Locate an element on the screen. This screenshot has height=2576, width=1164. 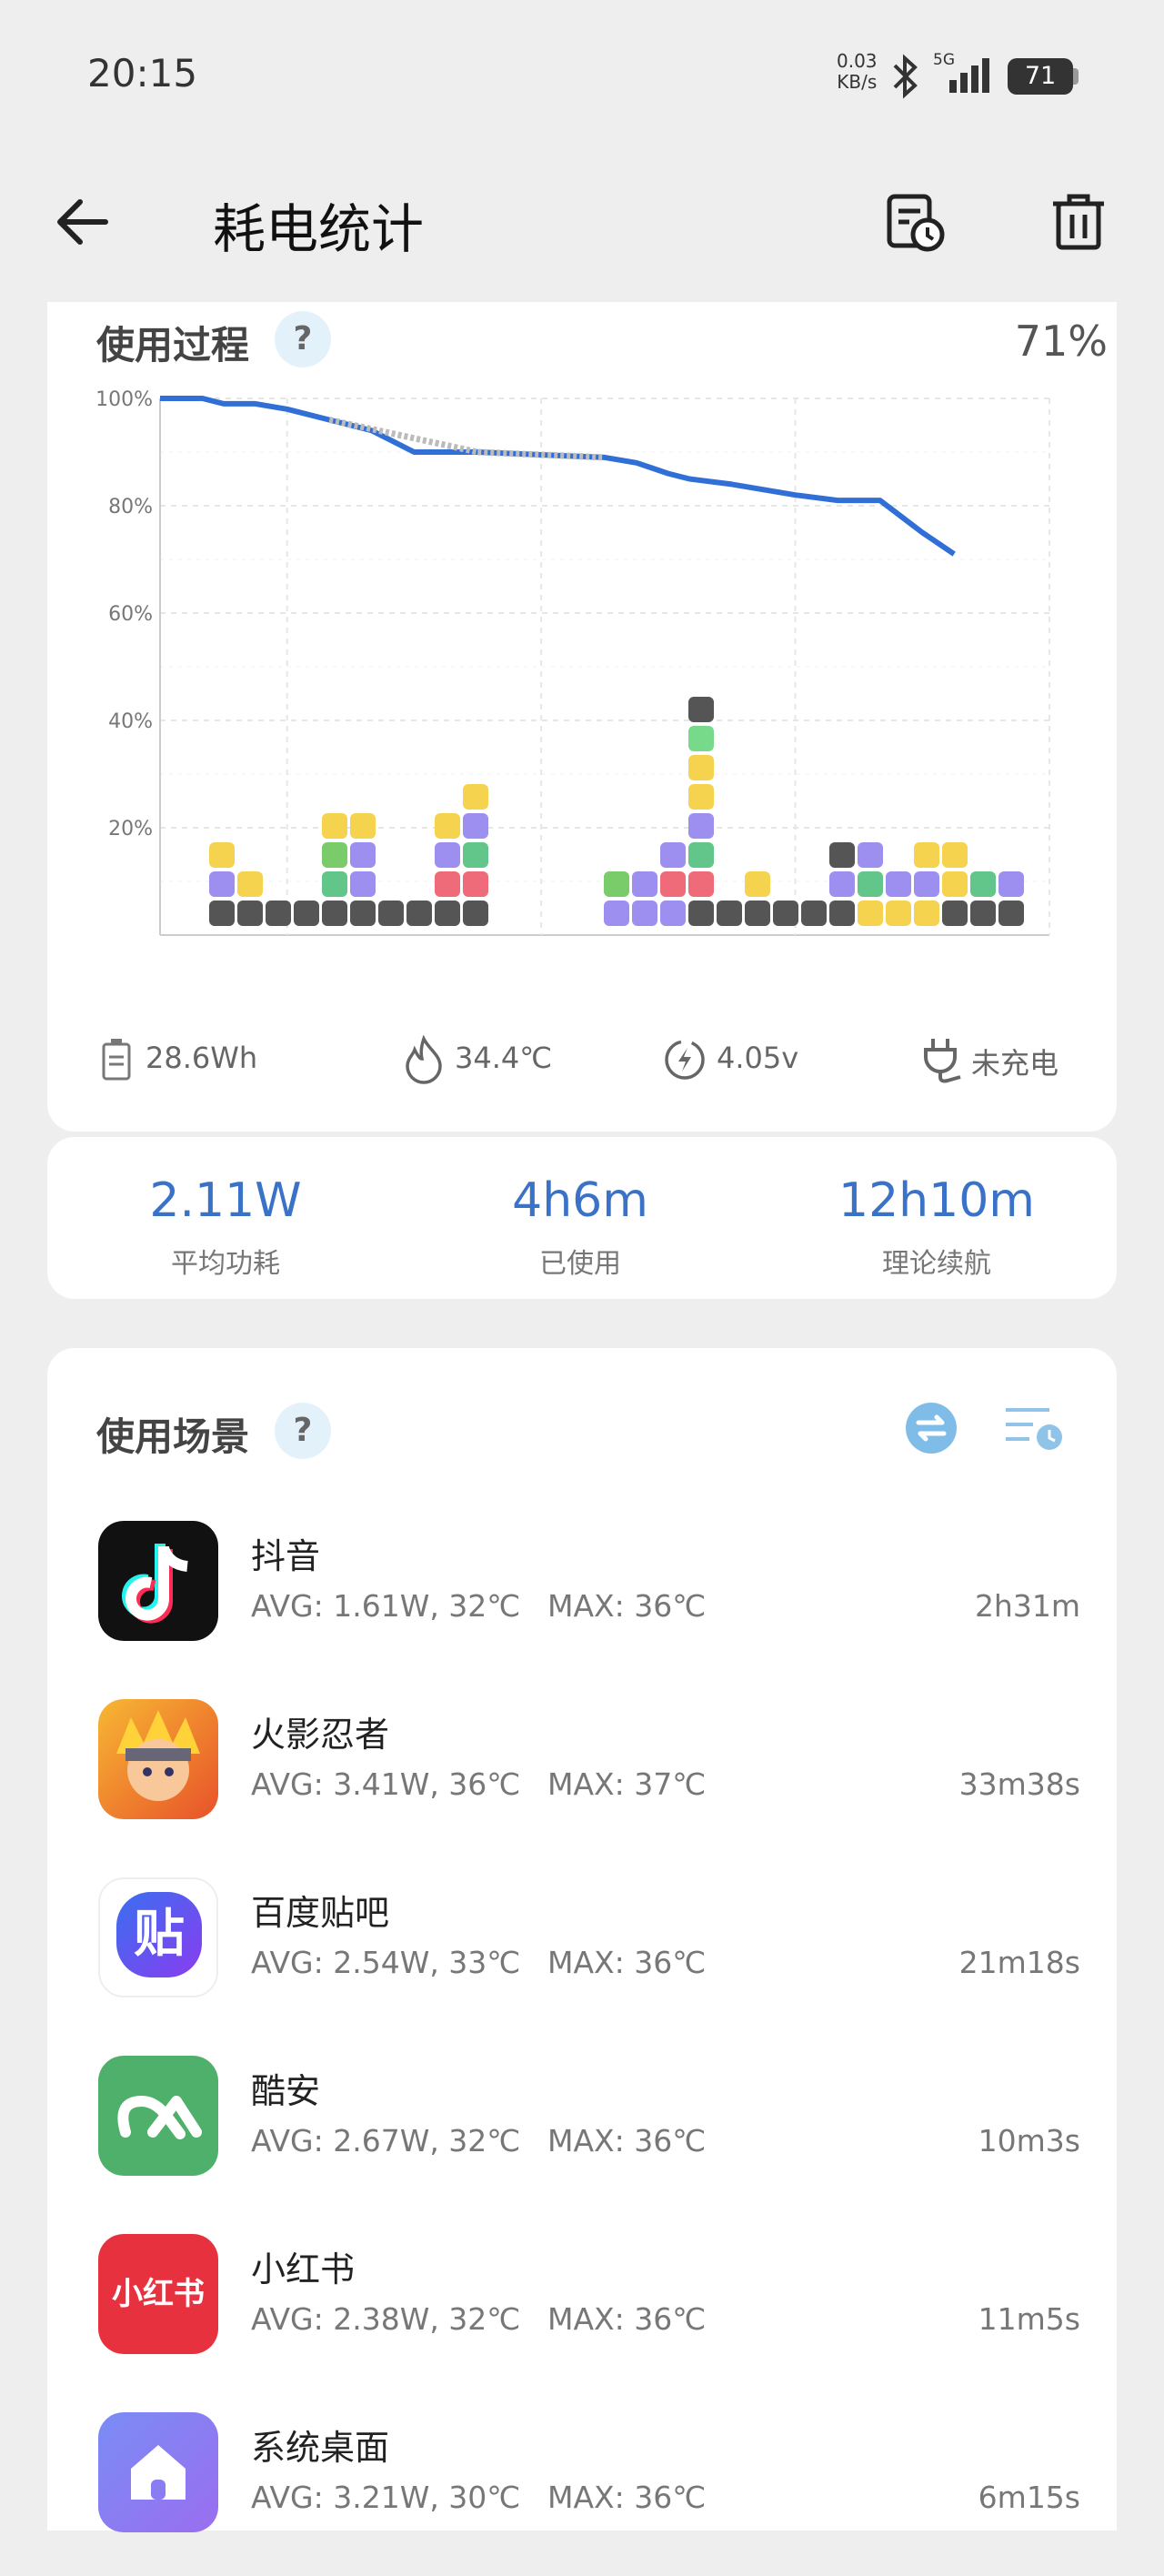
battery-nub is located at coordinates (1076, 76).